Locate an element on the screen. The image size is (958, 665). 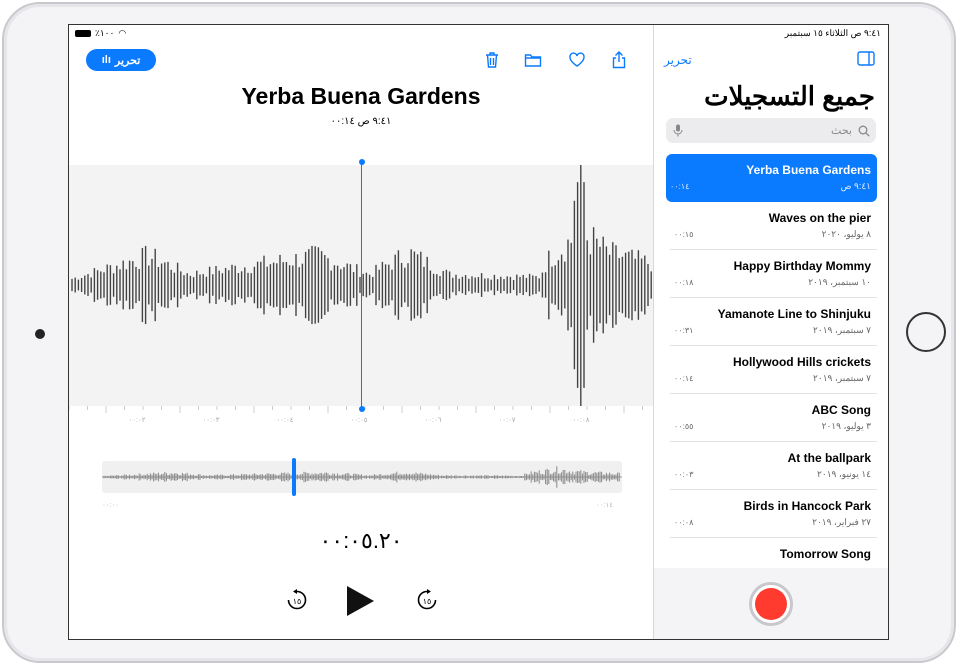
ruler-tick-label: ٠٠:٠٨ is located at coordinates (581, 420).